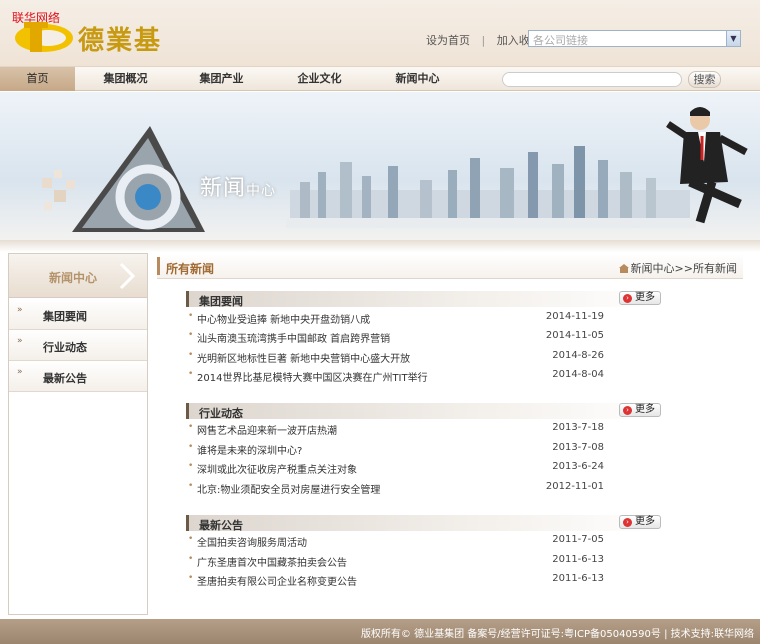 This screenshot has height=644, width=760. What do you see at coordinates (78, 434) in the screenshot?
I see `sidebar: 新闻中心 » 集团要闻 » 行业动态 » 最新公告` at bounding box center [78, 434].